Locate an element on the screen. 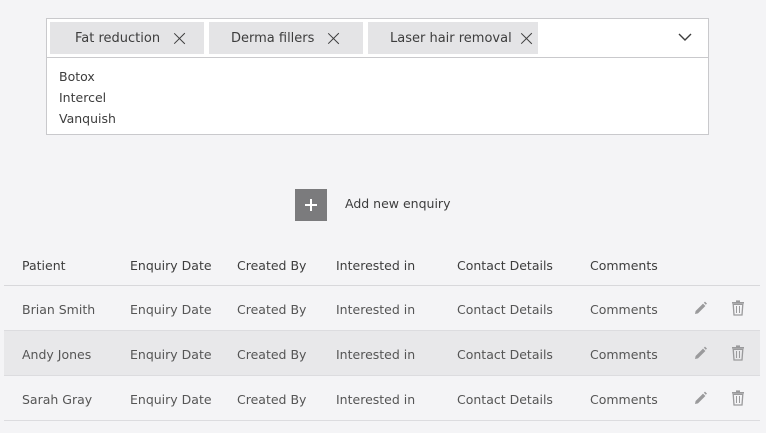 Image resolution: width=766 pixels, height=433 pixels. chip-label: Laser hair removal is located at coordinates (451, 38).